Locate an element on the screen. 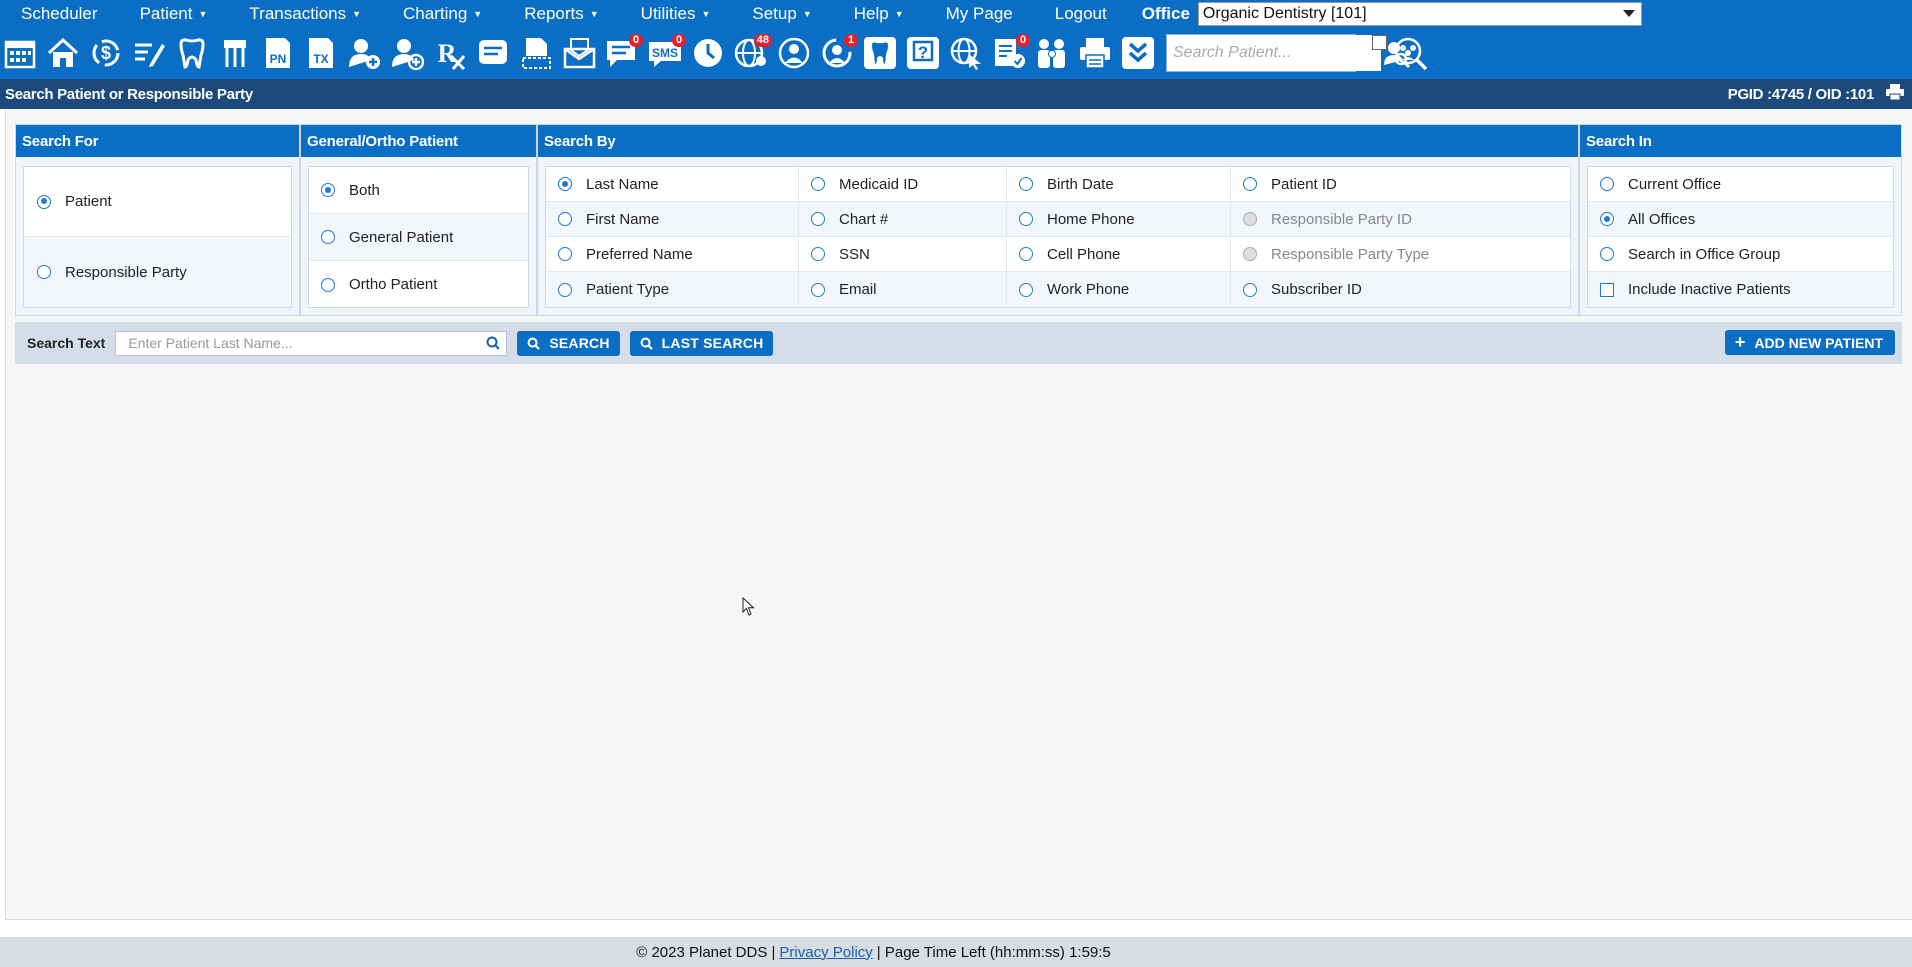 This screenshot has width=1912, height=967. prescription-icon: R is located at coordinates (450, 53).